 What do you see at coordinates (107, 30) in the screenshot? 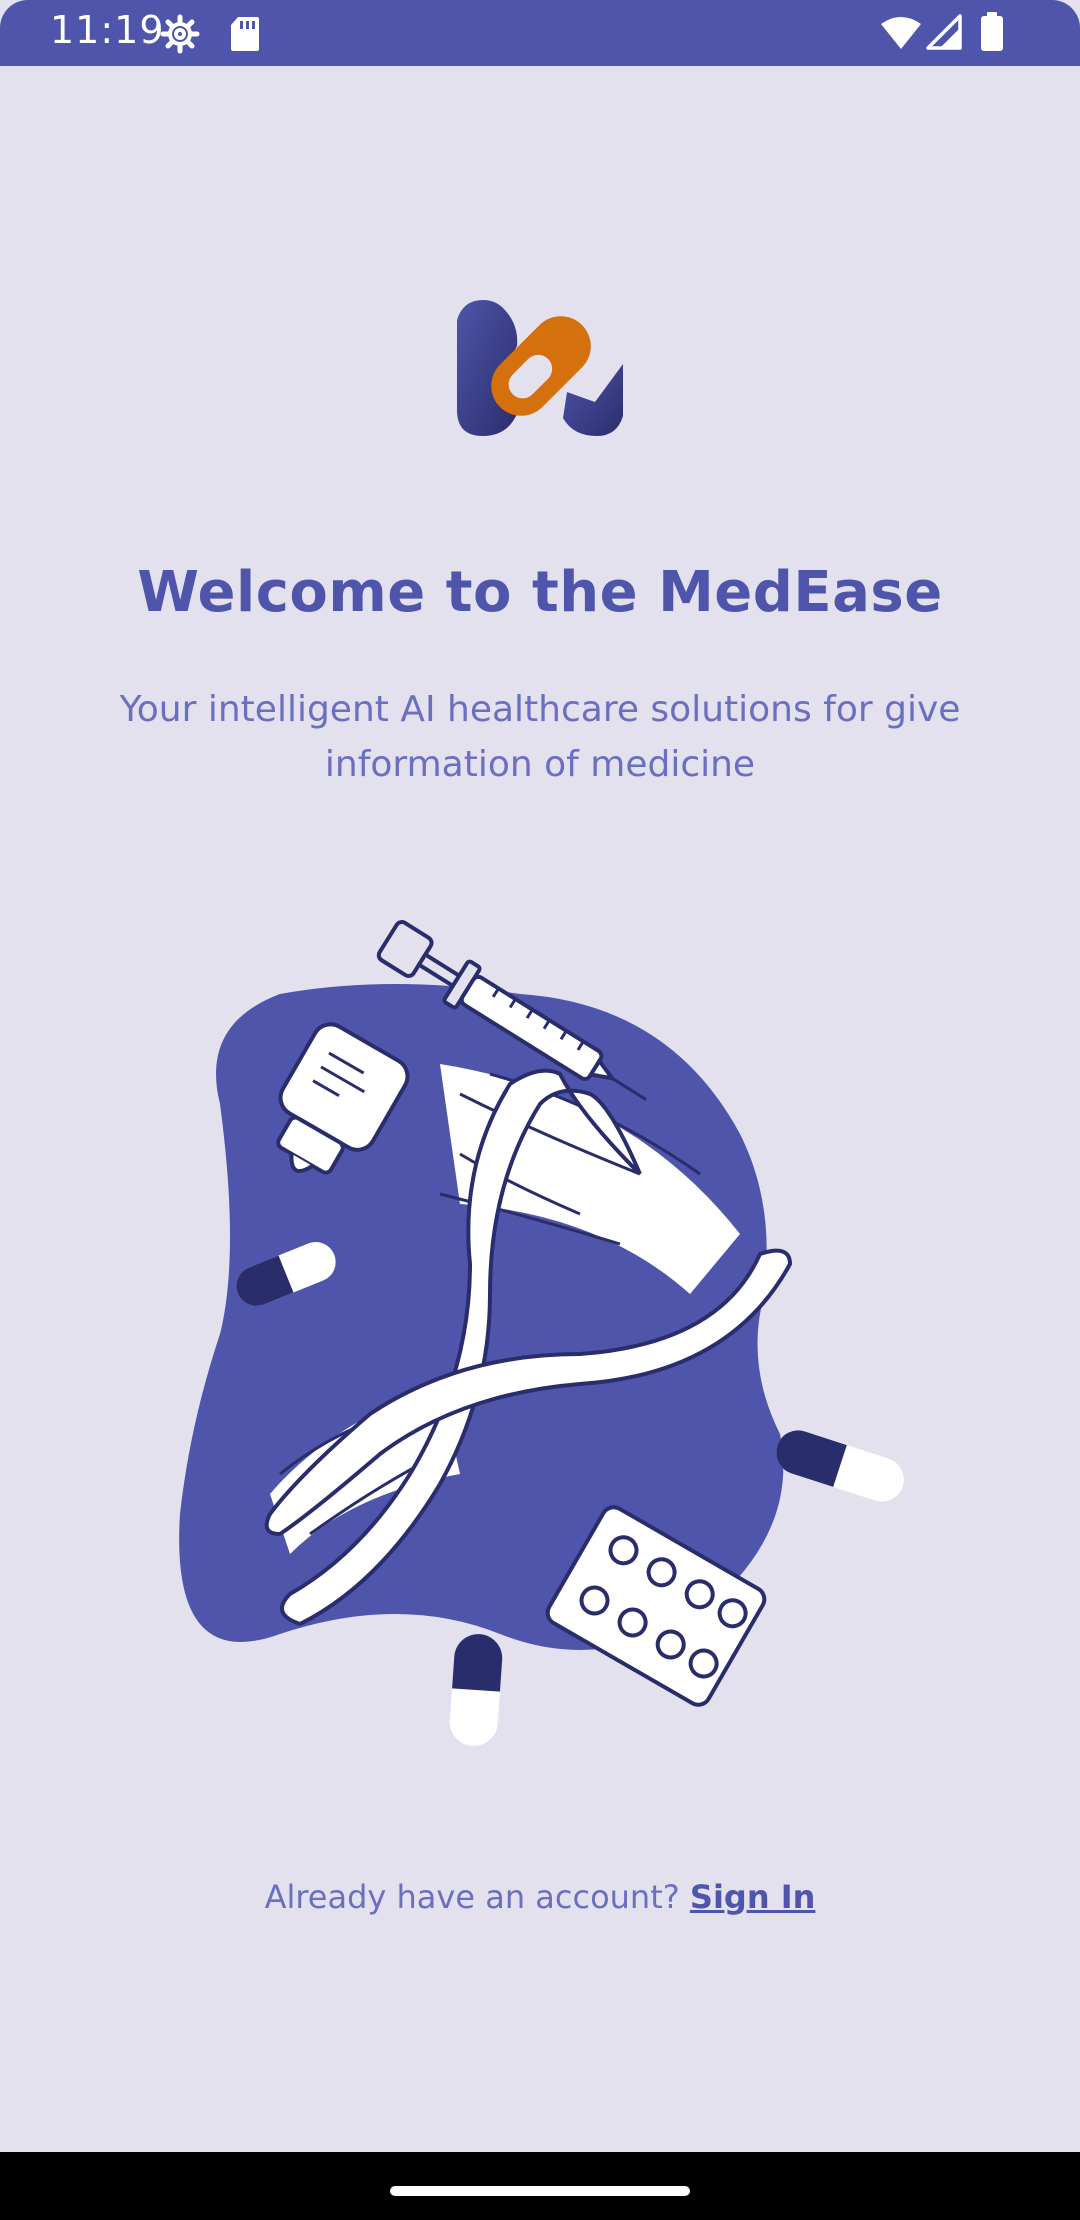
I see `status-time: 11:19` at bounding box center [107, 30].